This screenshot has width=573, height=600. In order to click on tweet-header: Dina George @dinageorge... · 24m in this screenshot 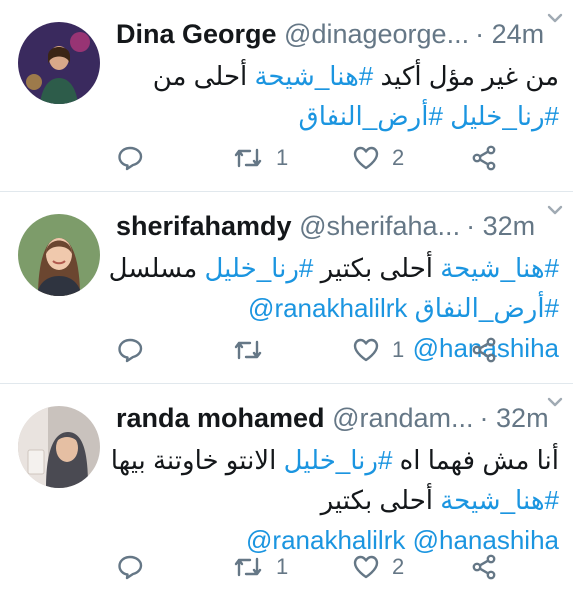, I will do `click(337, 34)`.